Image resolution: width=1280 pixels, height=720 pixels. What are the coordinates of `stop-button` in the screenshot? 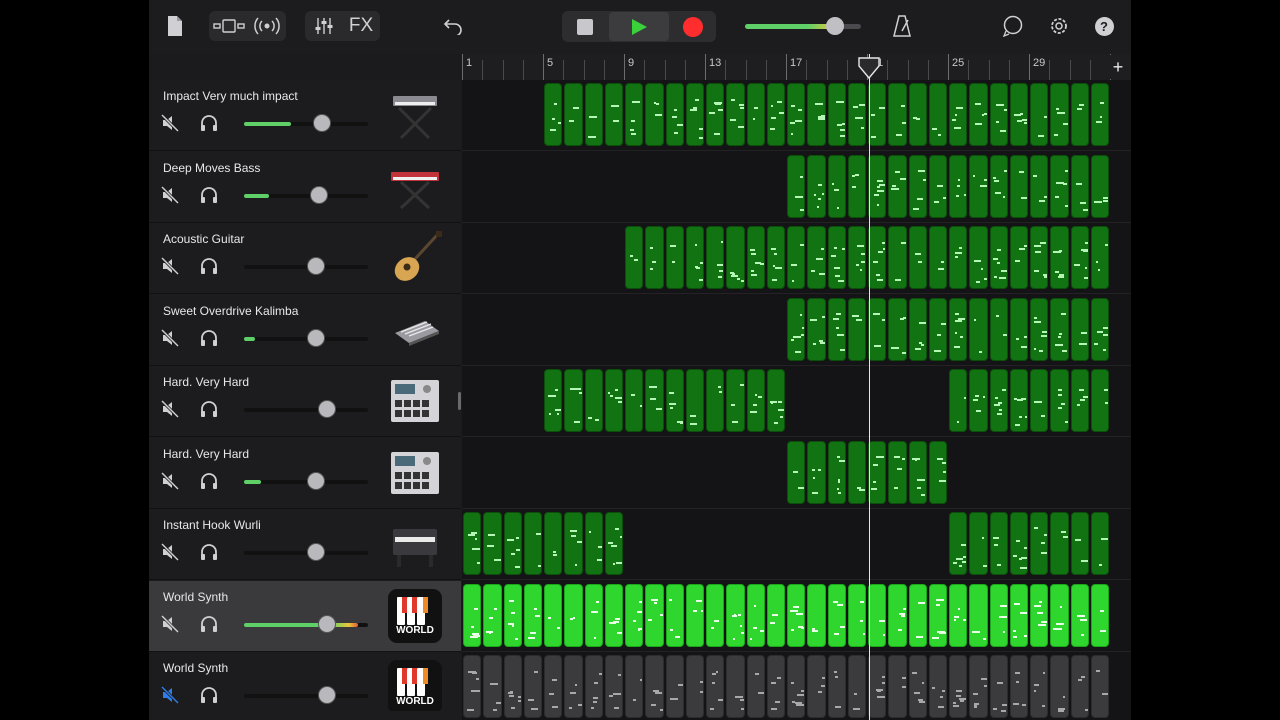 It's located at (585, 26).